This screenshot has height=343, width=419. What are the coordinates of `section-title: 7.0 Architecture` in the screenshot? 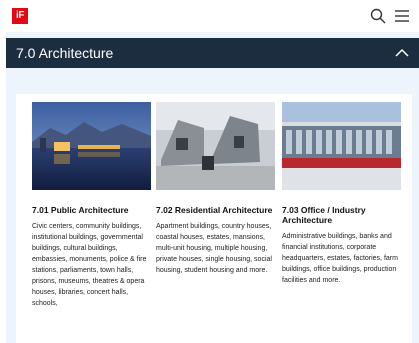 It's located at (65, 53).